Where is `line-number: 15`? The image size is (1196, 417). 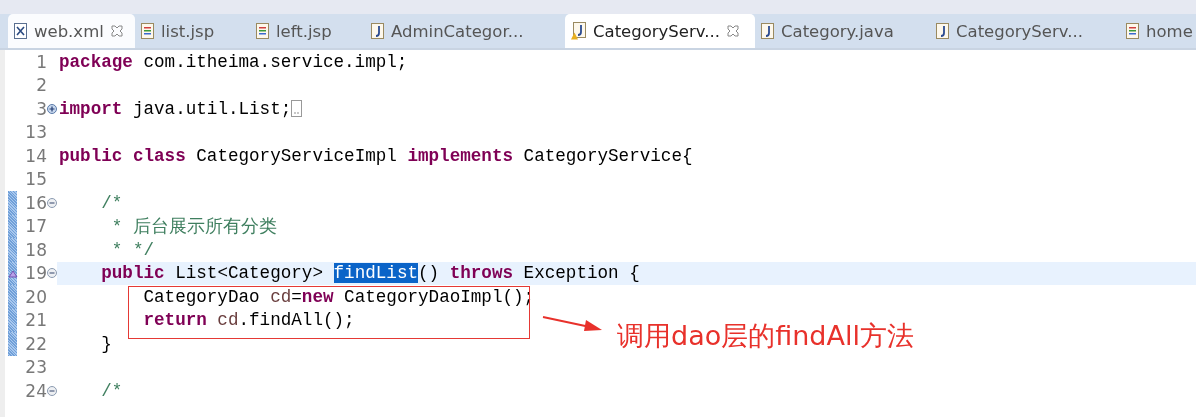 line-number: 15 is located at coordinates (36, 179).